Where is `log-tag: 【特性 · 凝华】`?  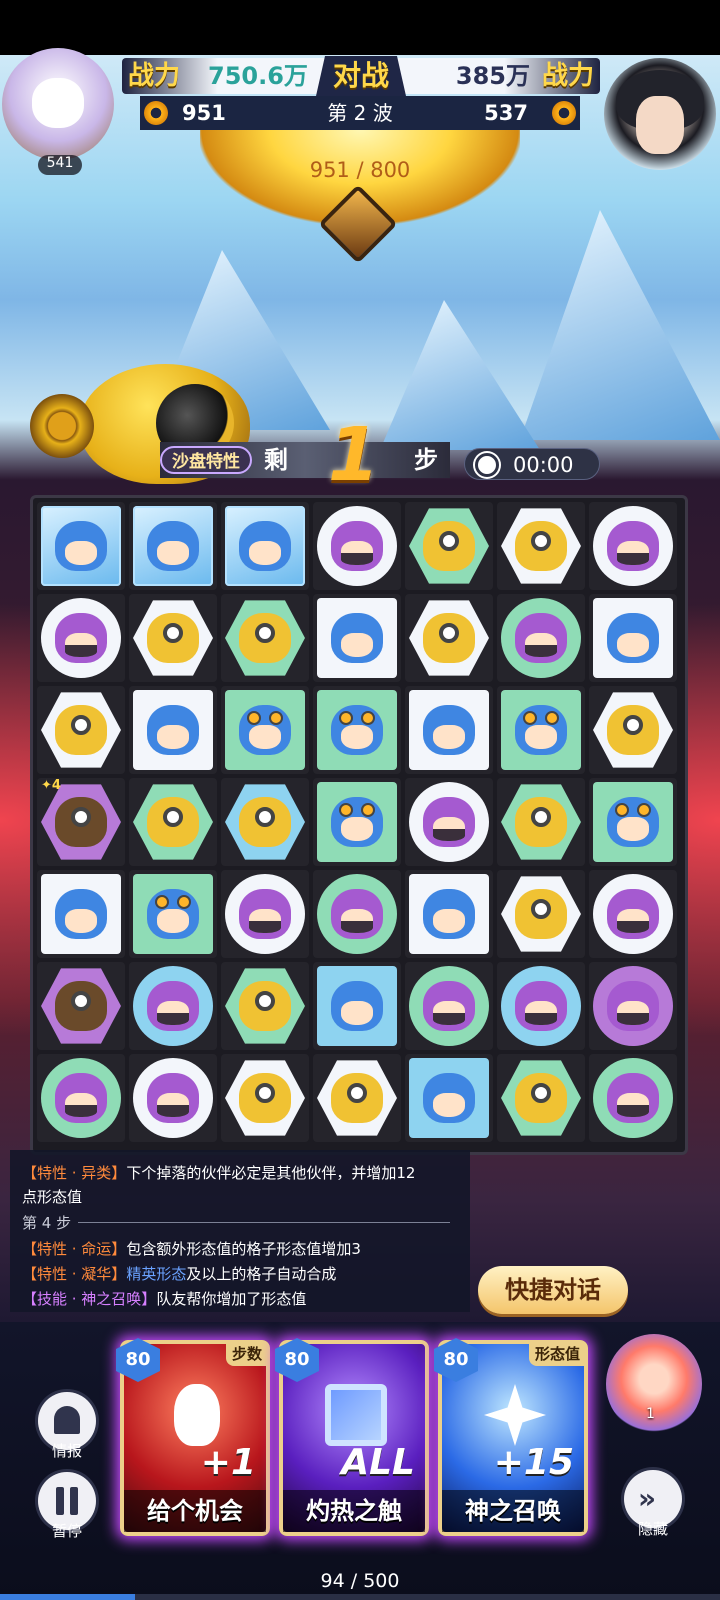 log-tag: 【特性 · 凝华】 is located at coordinates (74, 1274).